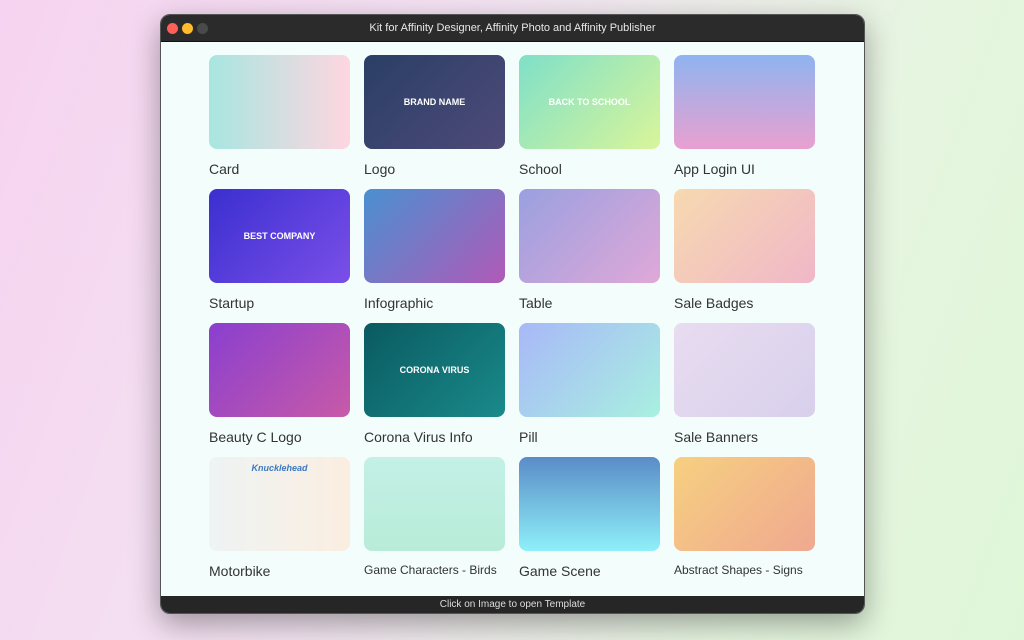  I want to click on zoom-button, so click(202, 28).